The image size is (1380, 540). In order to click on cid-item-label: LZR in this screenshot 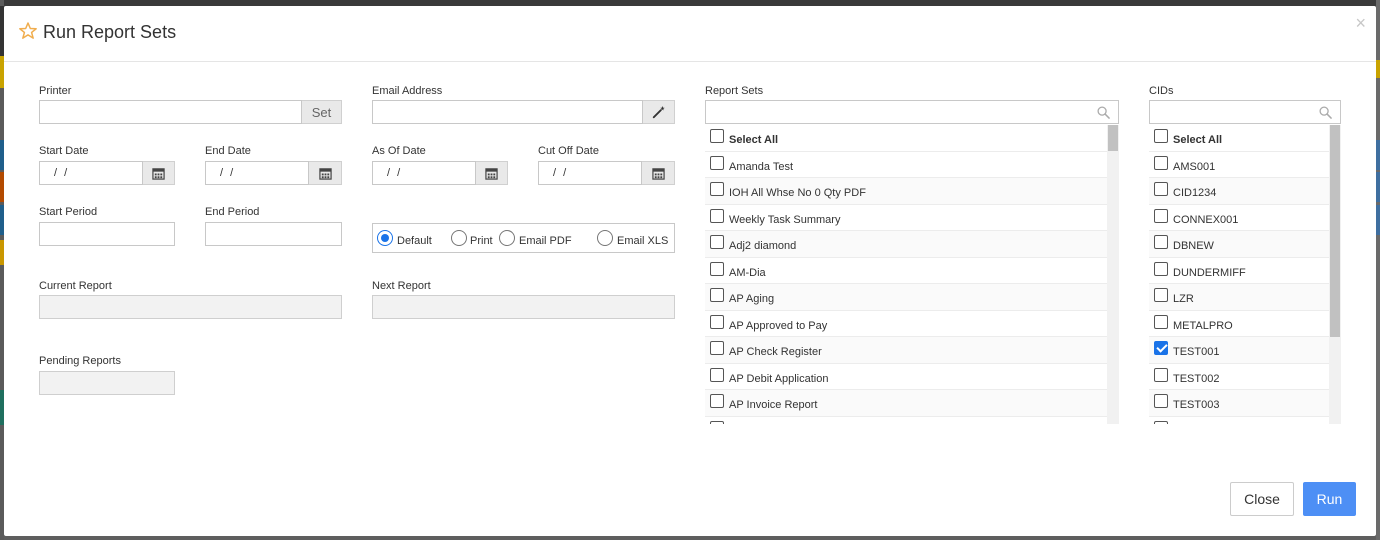, I will do `click(1183, 299)`.